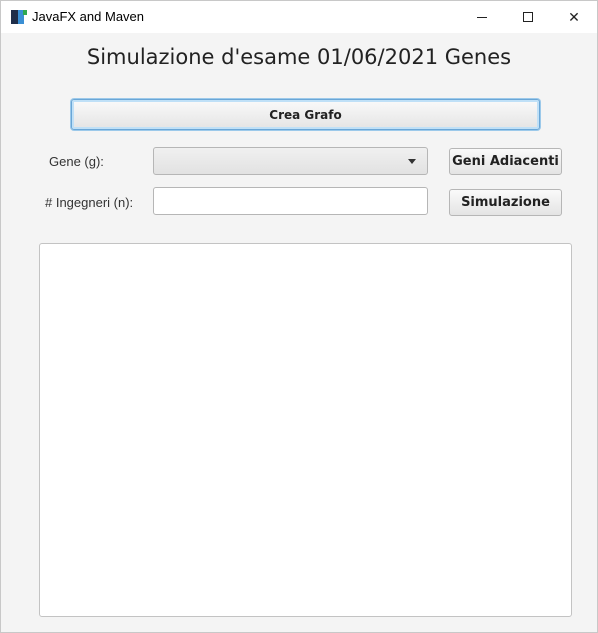  Describe the element at coordinates (505, 161) in the screenshot. I see `geni-adiacenti-button: Geni Adiacenti` at that location.